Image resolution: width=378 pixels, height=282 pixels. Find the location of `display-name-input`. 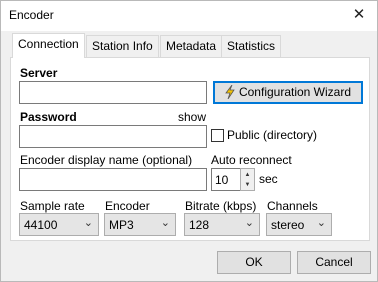

display-name-input is located at coordinates (113, 179).